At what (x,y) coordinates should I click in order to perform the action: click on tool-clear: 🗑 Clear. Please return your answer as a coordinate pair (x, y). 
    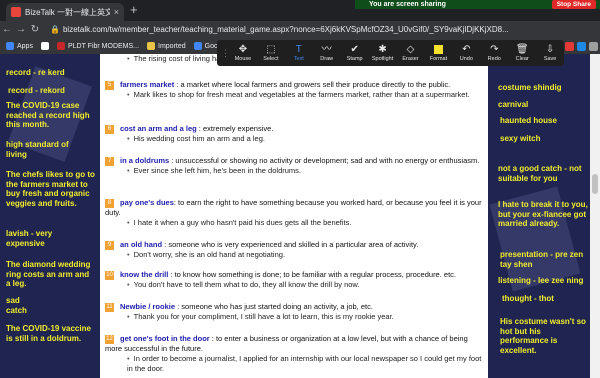
    Looking at the image, I should click on (522, 53).